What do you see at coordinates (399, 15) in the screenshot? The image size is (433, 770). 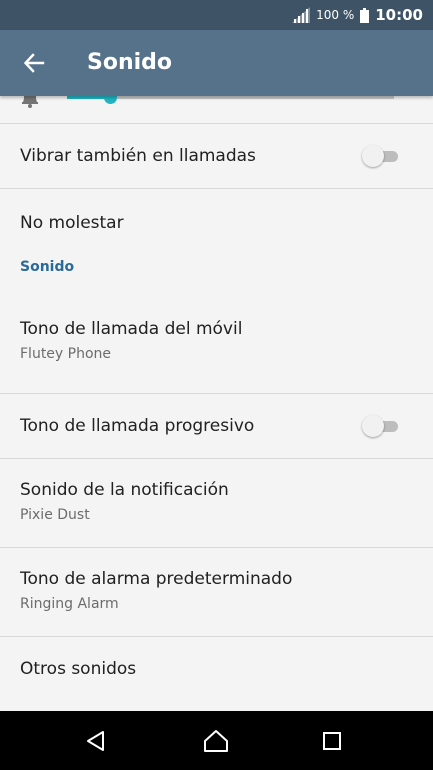 I see `clock: 10:00` at bounding box center [399, 15].